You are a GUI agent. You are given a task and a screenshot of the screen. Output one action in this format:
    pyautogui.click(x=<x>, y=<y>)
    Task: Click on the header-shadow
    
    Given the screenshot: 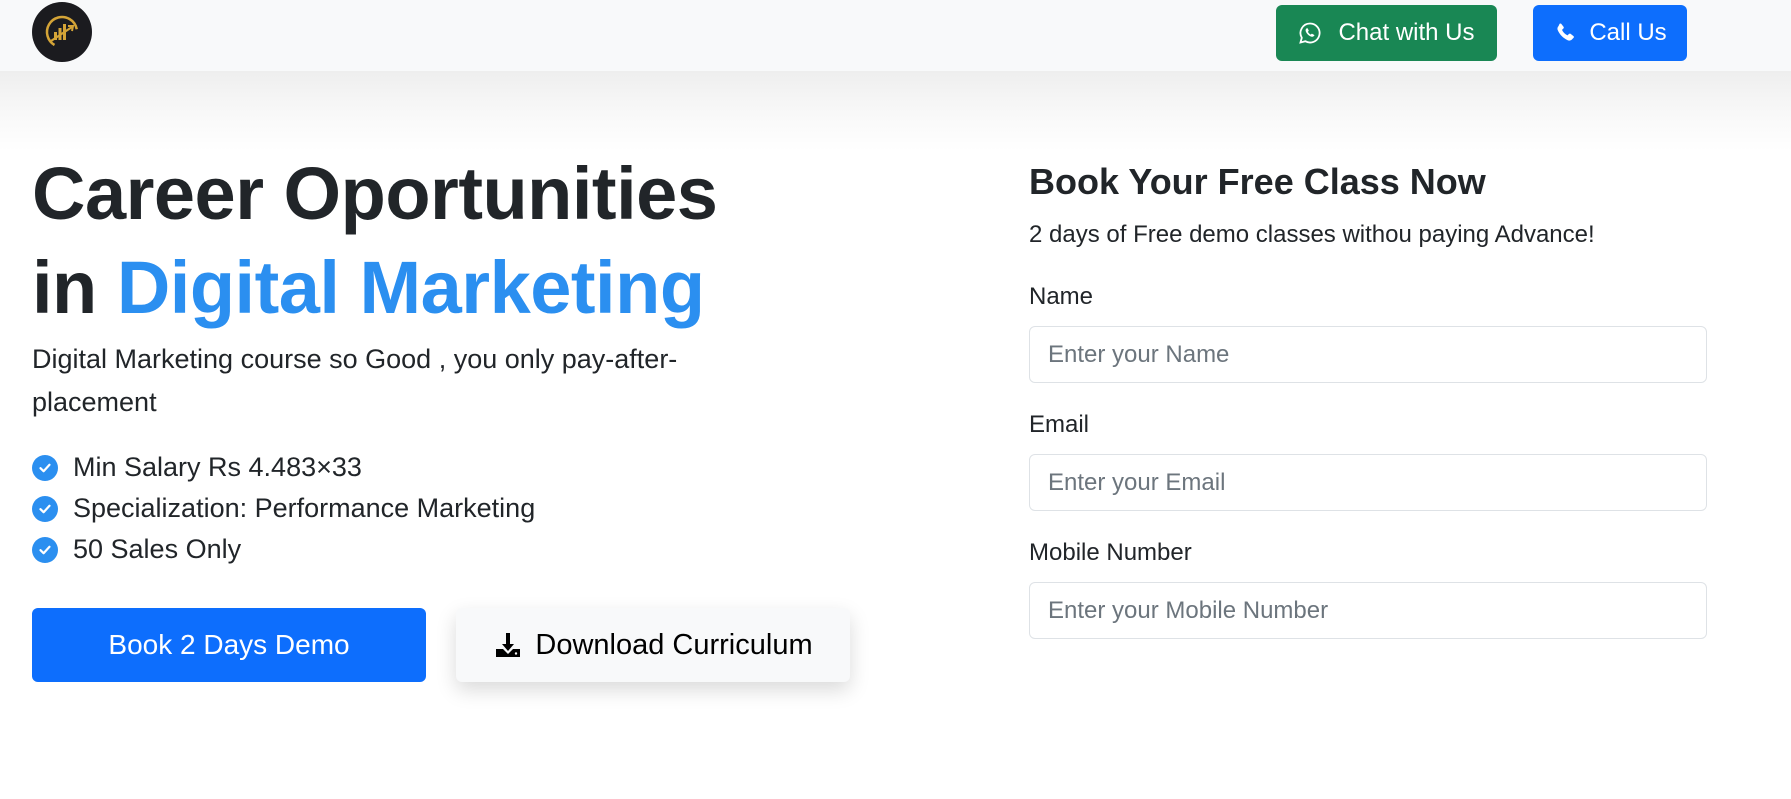 What is the action you would take?
    pyautogui.click(x=895, y=111)
    